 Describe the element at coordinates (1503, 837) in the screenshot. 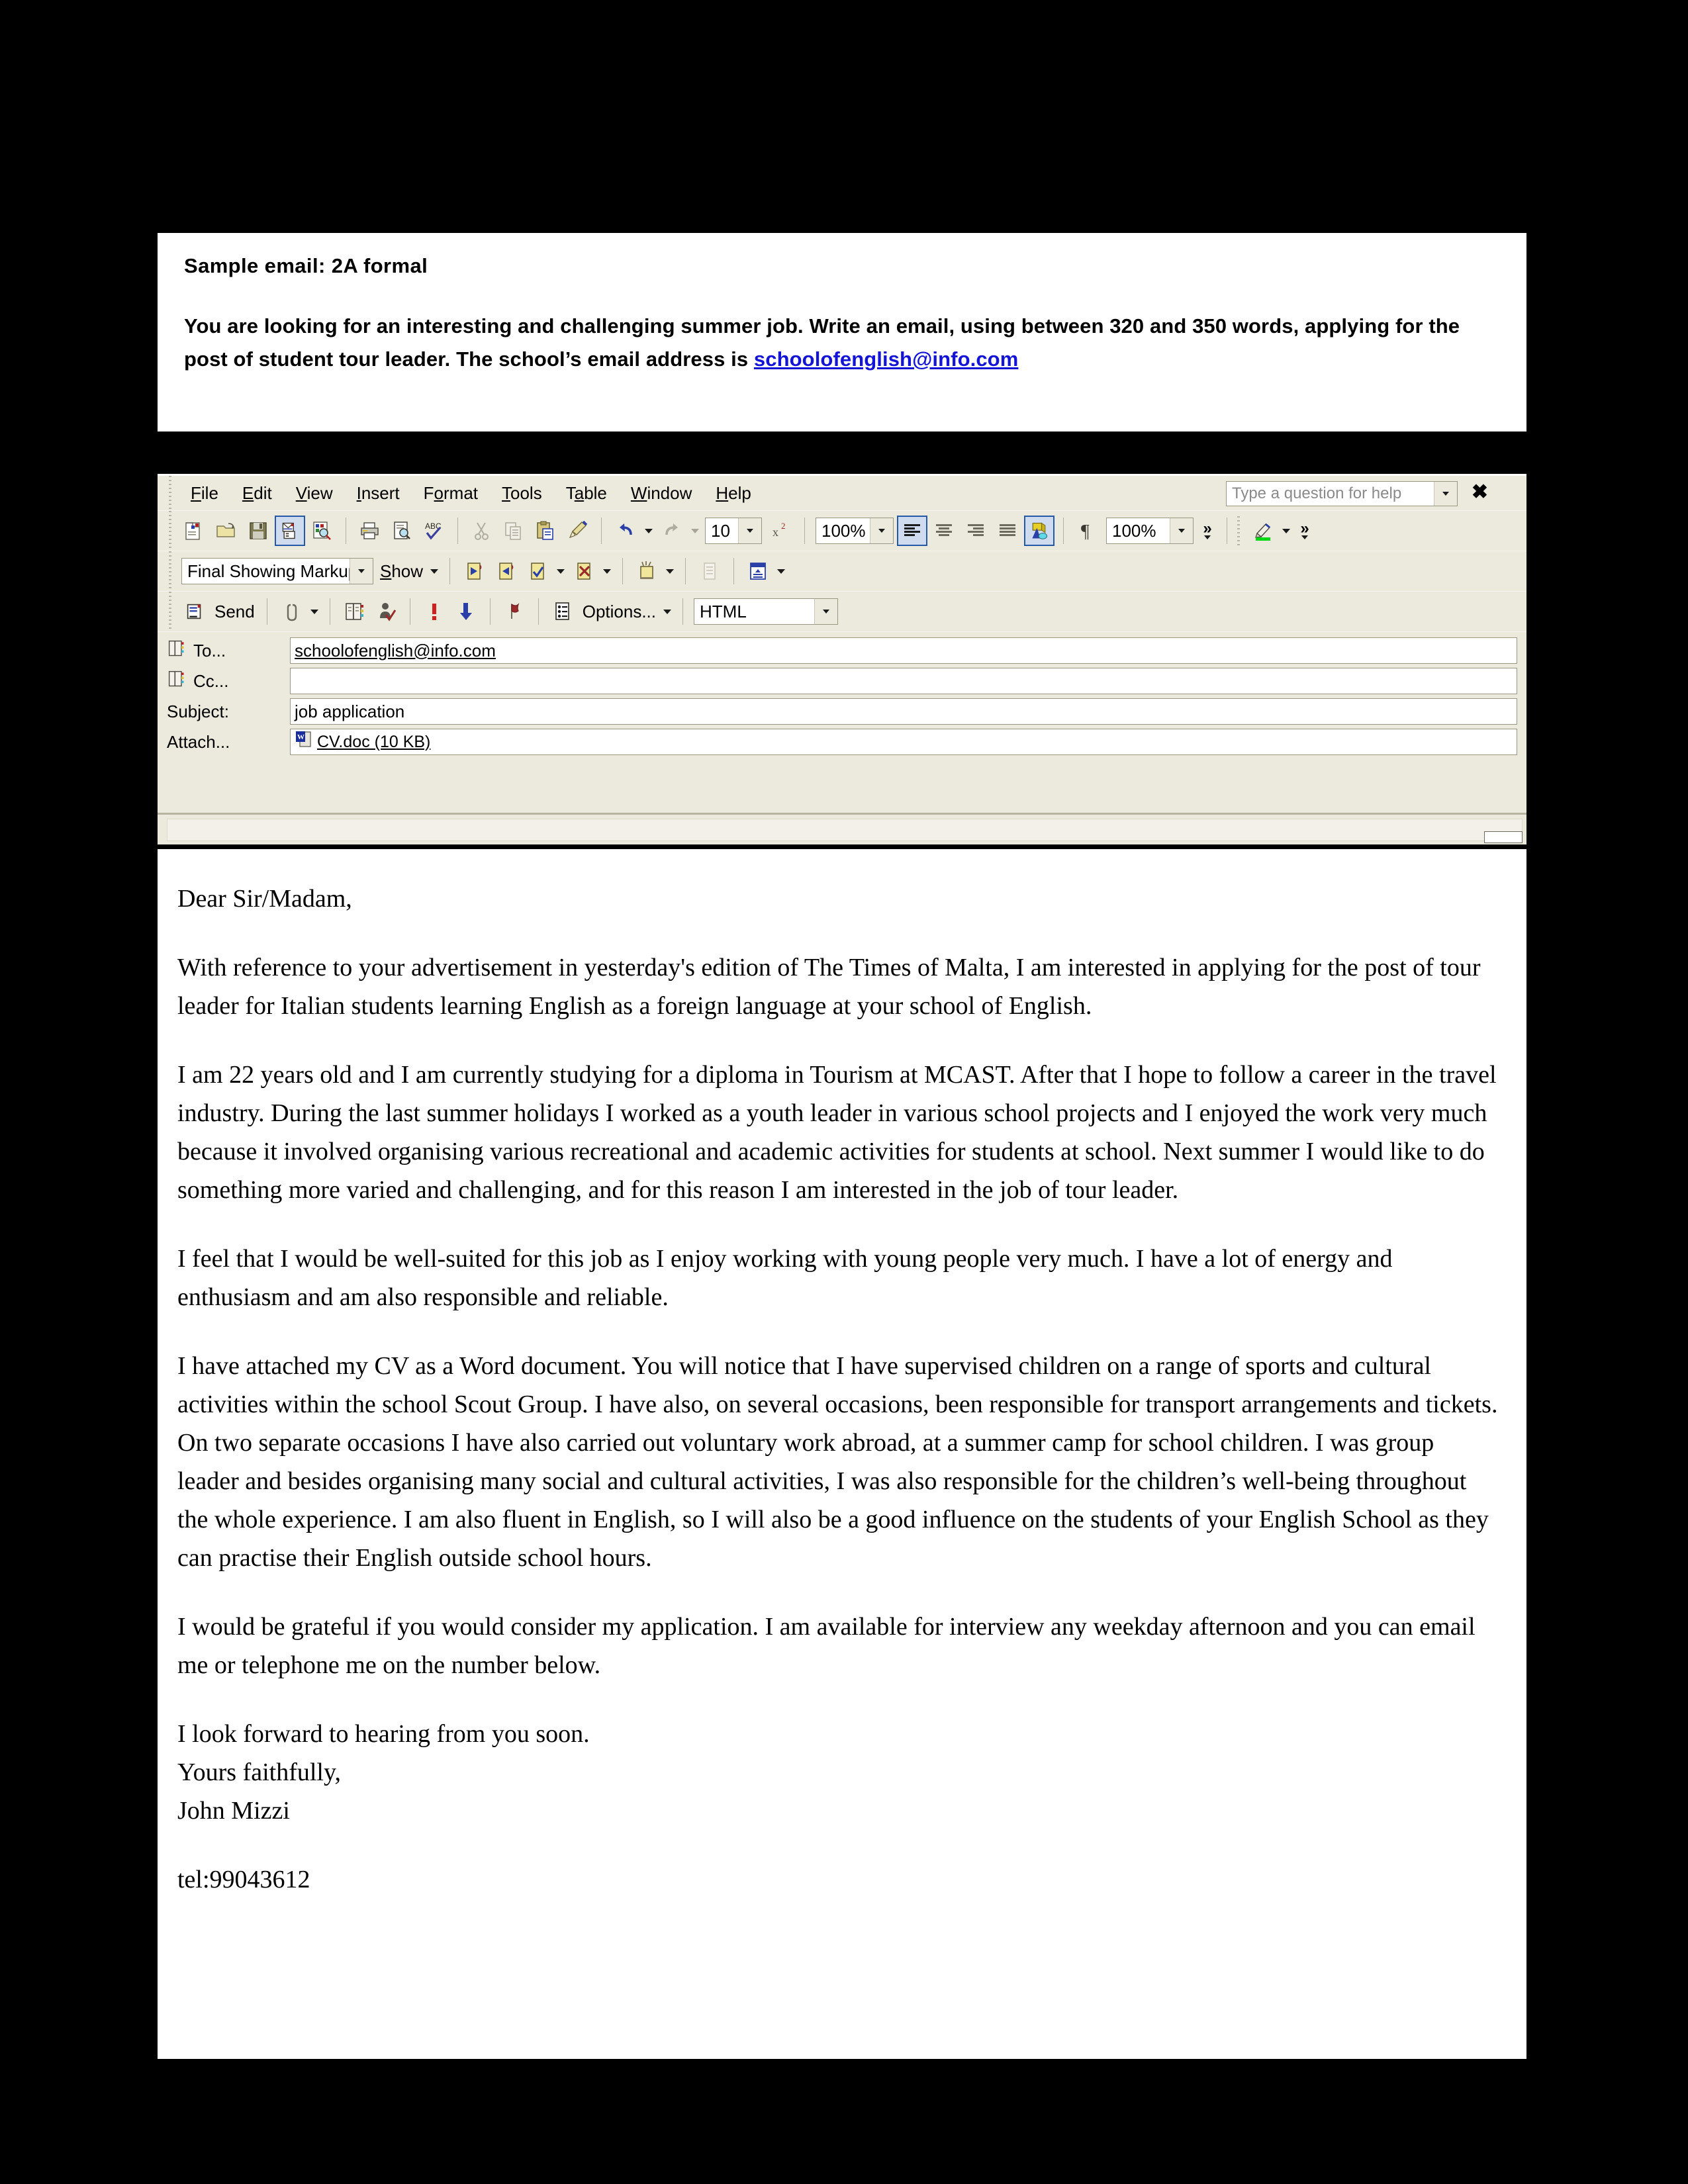

I see `resize-corner` at that location.